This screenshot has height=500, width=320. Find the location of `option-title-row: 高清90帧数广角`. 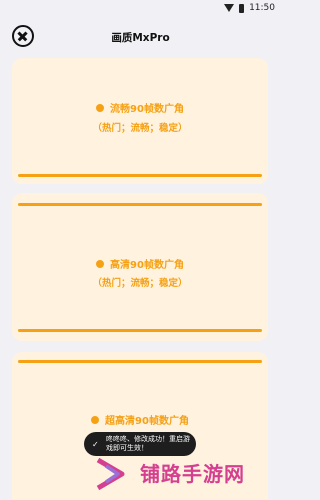

option-title-row: 高清90帧数广角 is located at coordinates (140, 263).